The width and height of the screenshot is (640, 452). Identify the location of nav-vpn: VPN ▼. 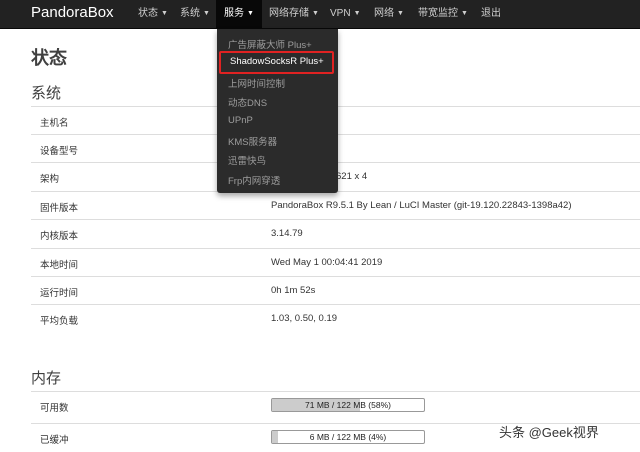
(345, 14).